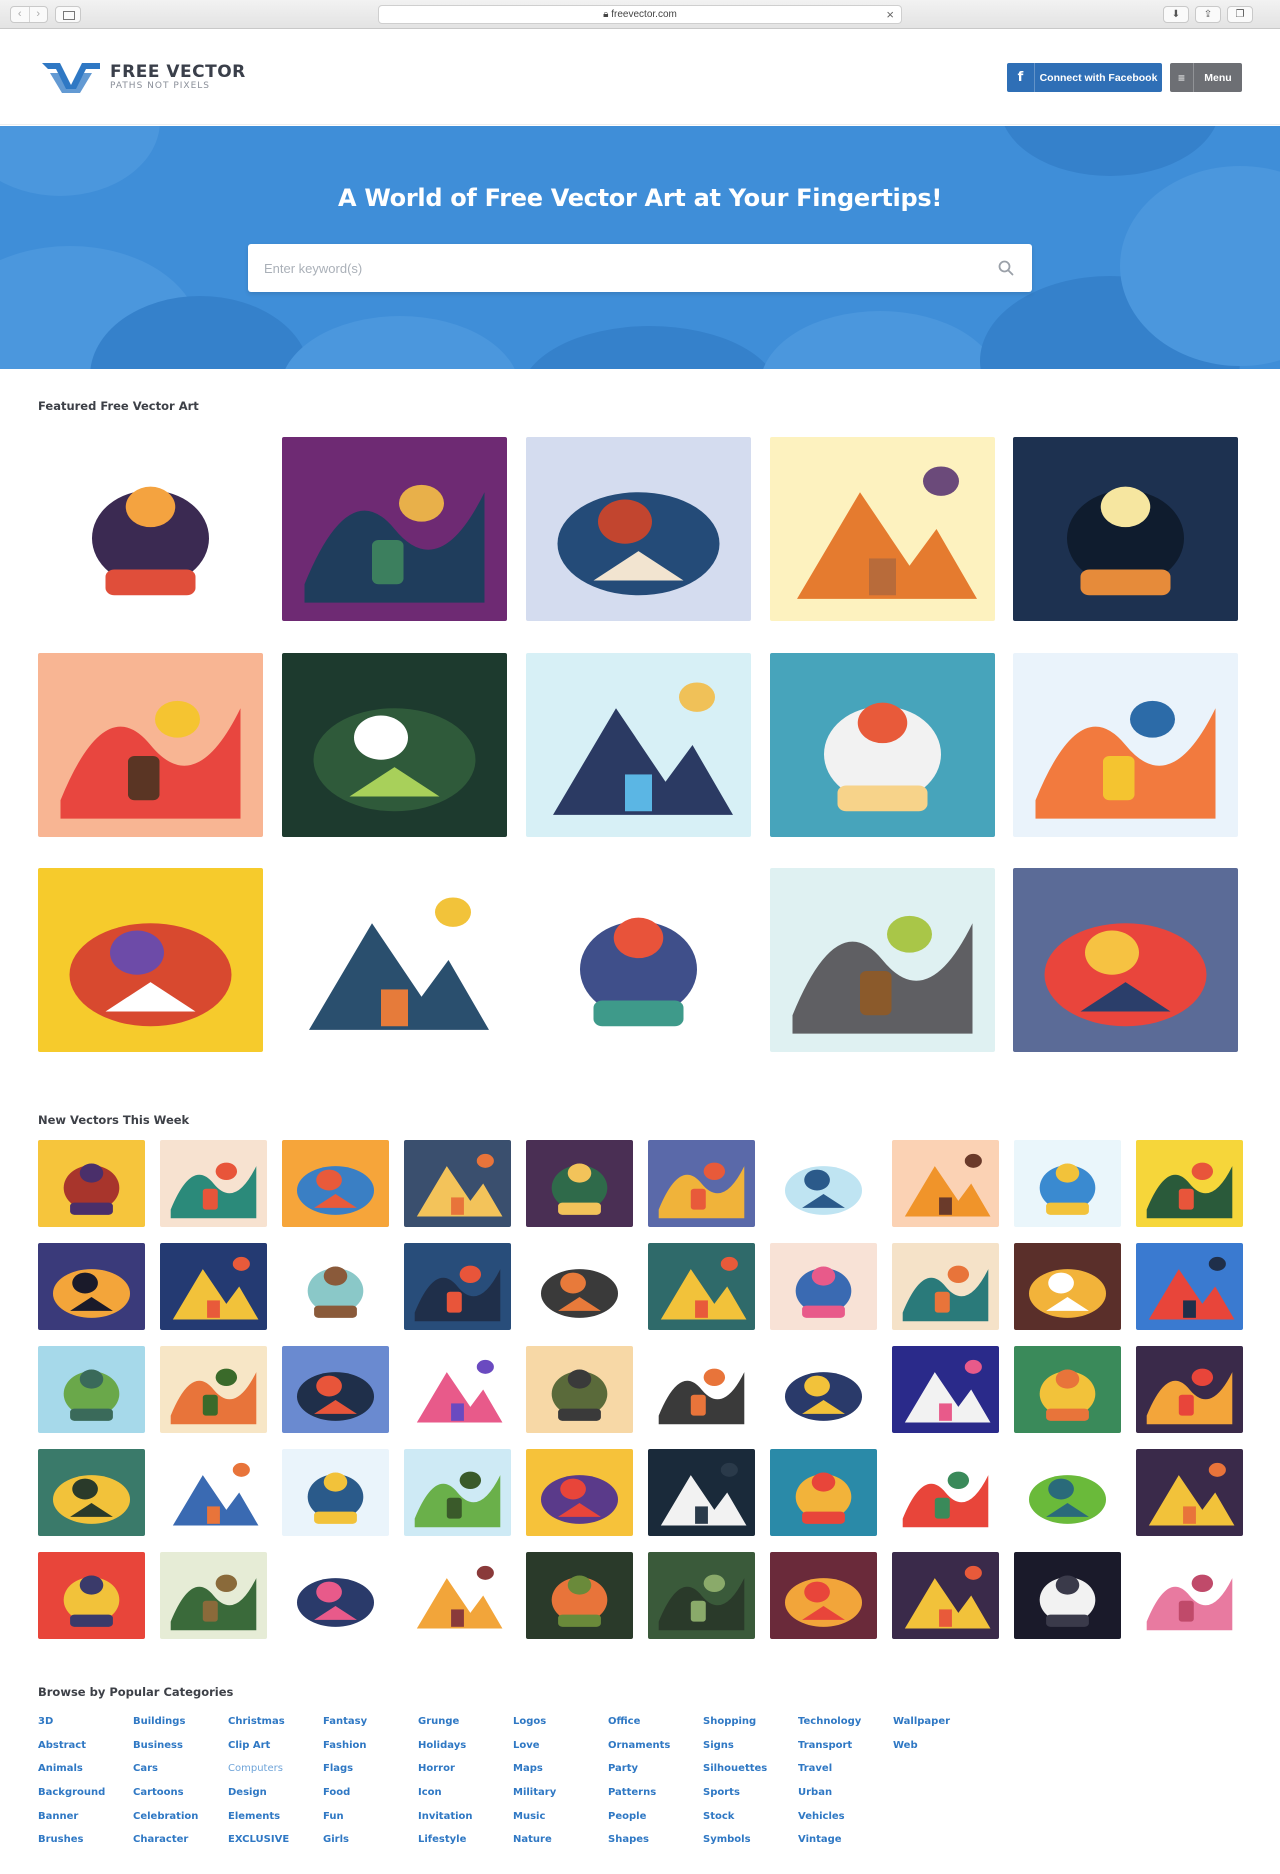 The image size is (1280, 1874). Describe the element at coordinates (71, 1822) in the screenshot. I see `category-link: Banner` at that location.